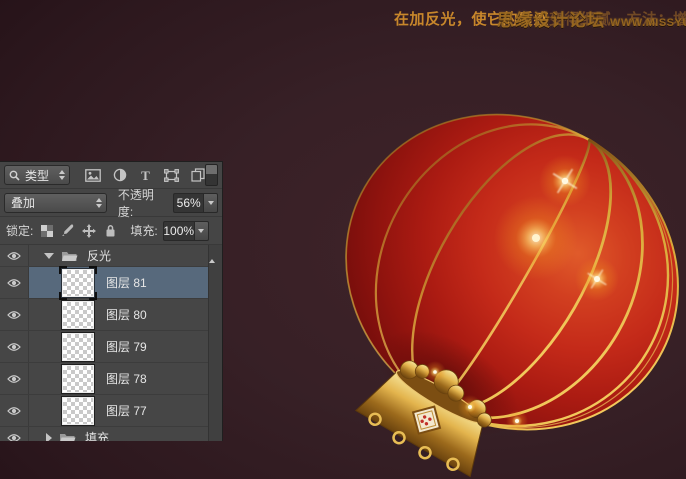  I want to click on filter-type-label: 类型, so click(37, 175).